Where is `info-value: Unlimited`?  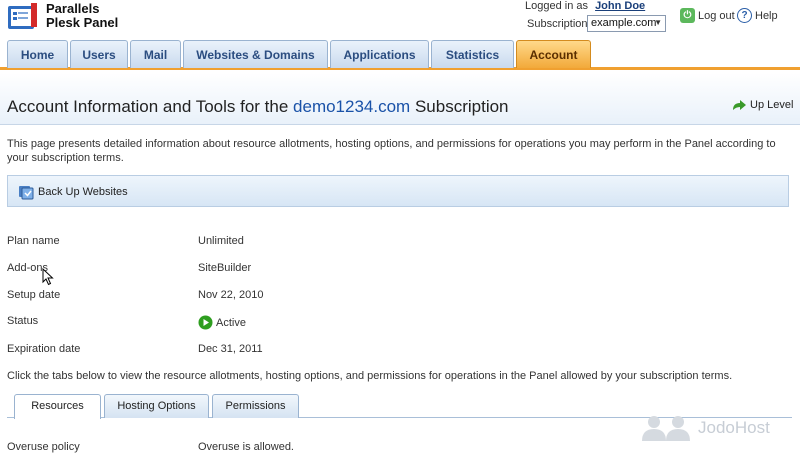
info-value: Unlimited is located at coordinates (221, 241).